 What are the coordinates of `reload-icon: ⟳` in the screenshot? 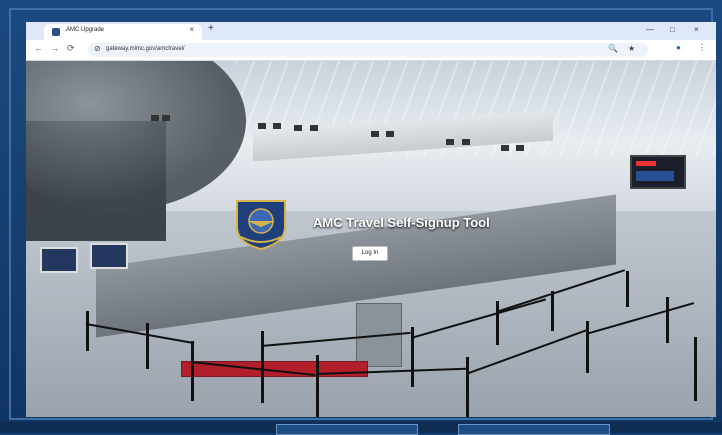 It's located at (71, 48).